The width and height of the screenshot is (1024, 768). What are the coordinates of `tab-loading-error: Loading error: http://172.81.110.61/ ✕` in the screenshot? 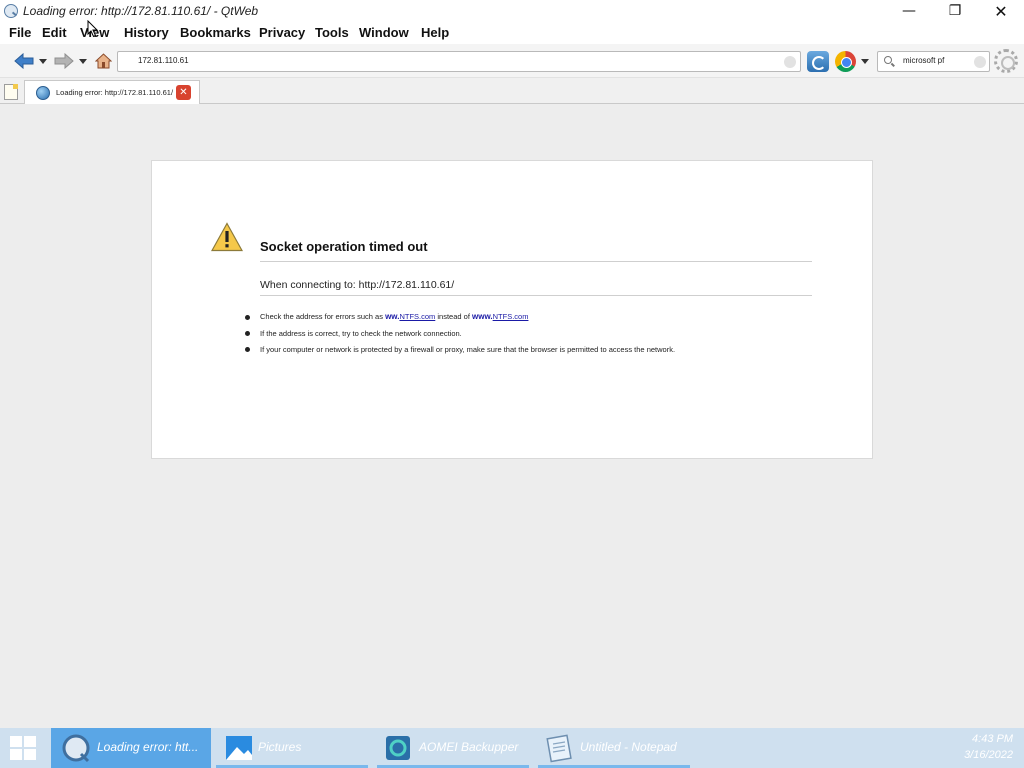 It's located at (112, 92).